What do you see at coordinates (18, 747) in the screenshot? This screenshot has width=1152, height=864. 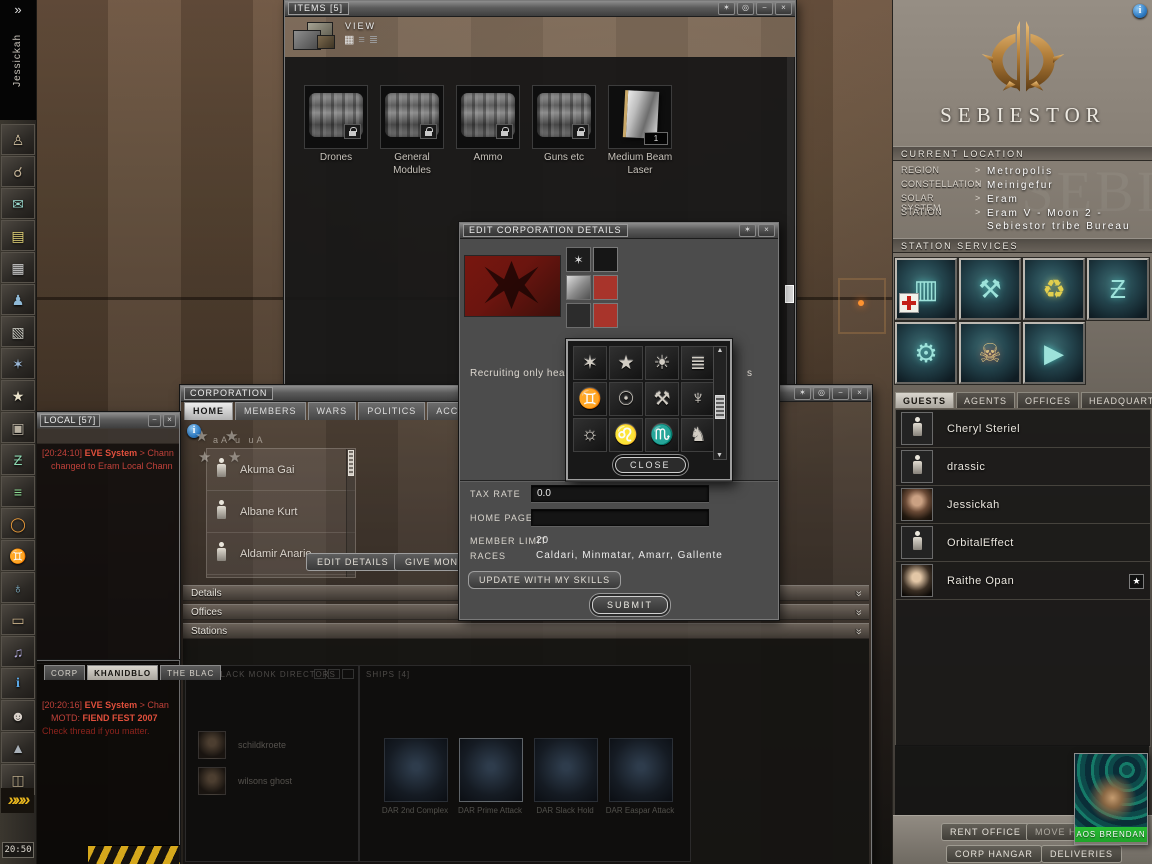 I see `ship-icon: ▲` at bounding box center [18, 747].